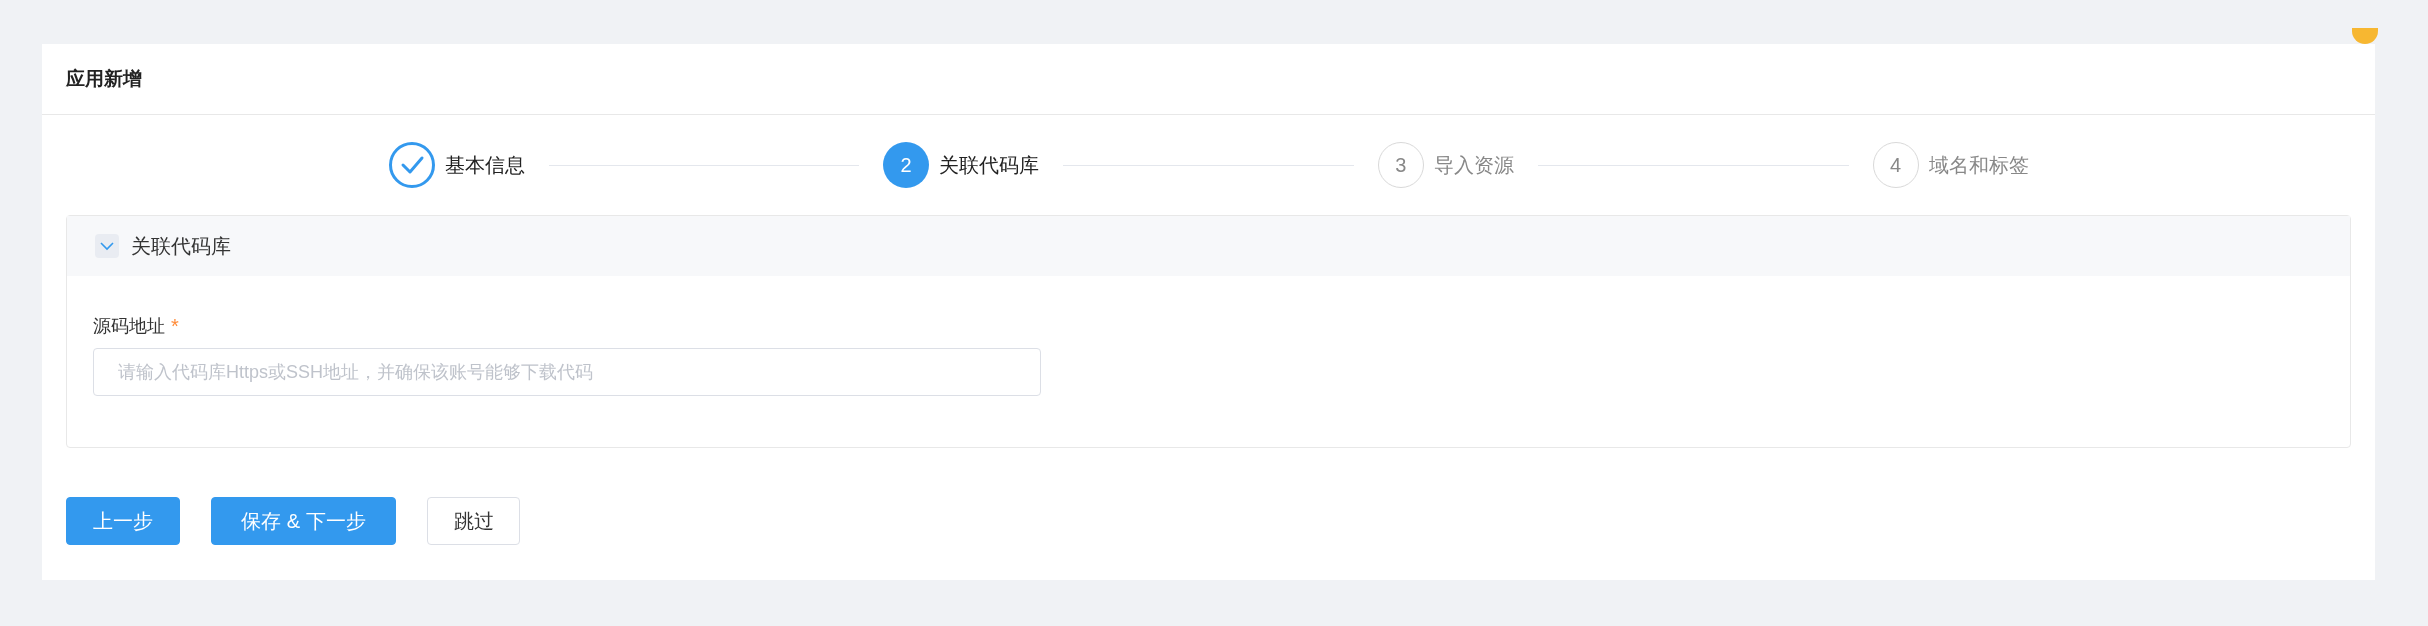 Image resolution: width=2428 pixels, height=626 pixels. Describe the element at coordinates (567, 372) in the screenshot. I see `input-field: 请输入代码库Https或SSH地址，并确保该账号能够下载代码` at that location.